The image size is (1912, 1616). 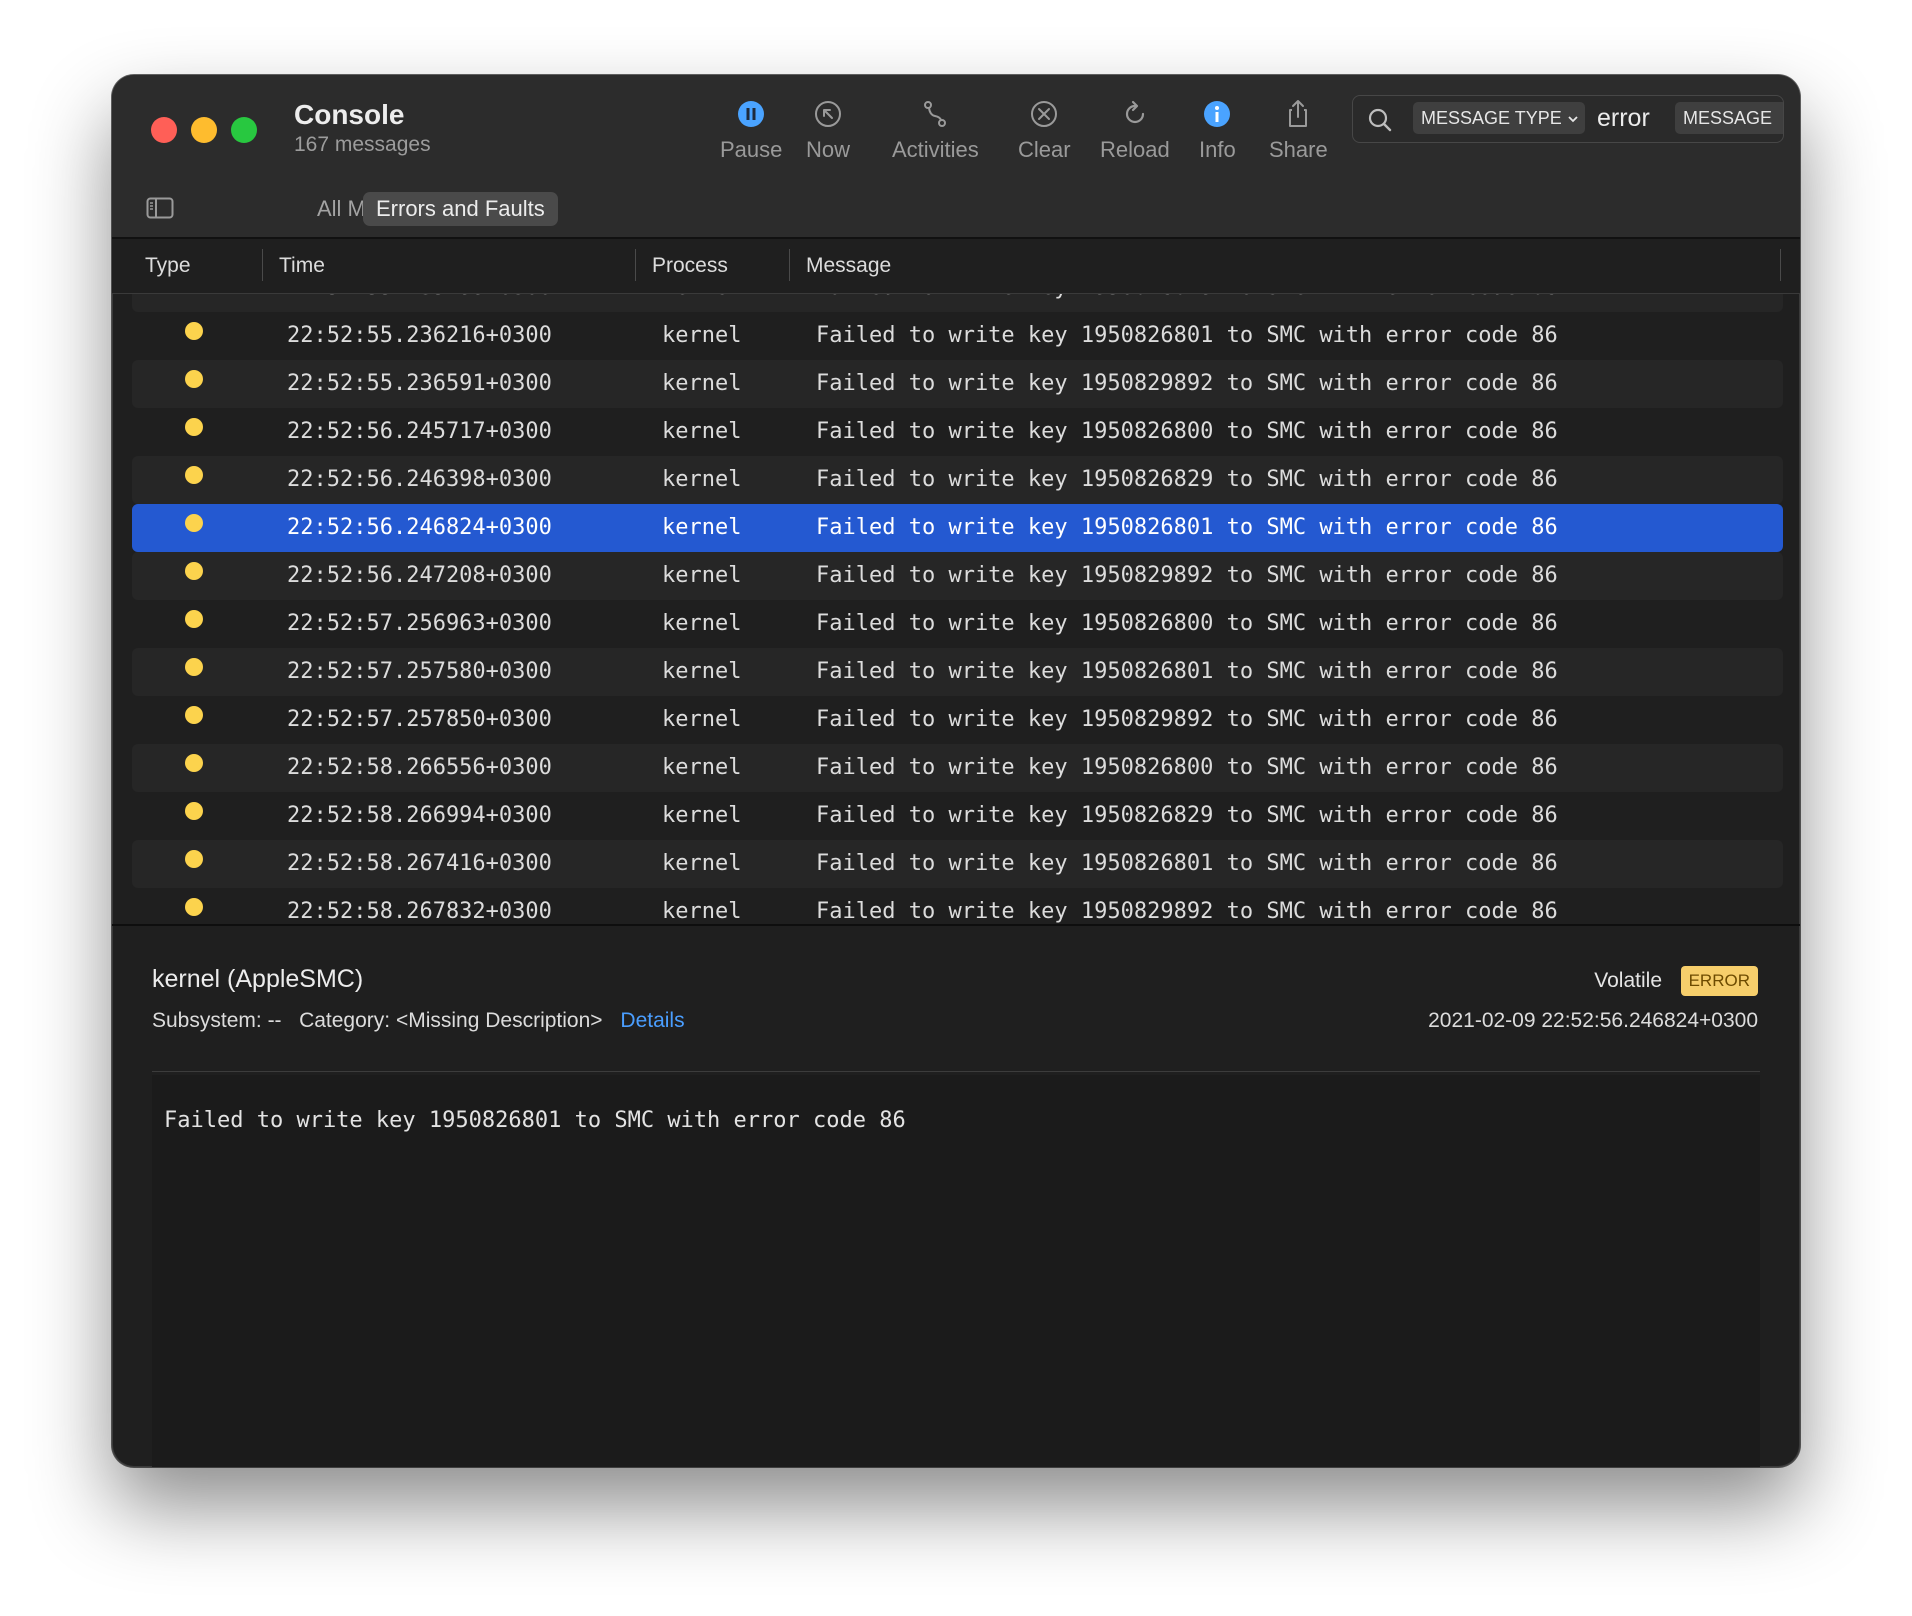 I want to click on close-button, so click(x=164, y=130).